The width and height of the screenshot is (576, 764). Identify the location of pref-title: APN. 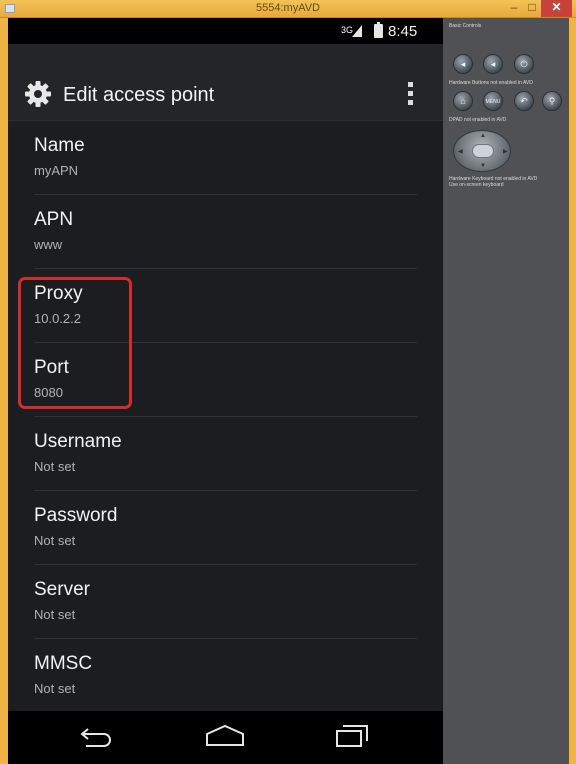
(54, 219).